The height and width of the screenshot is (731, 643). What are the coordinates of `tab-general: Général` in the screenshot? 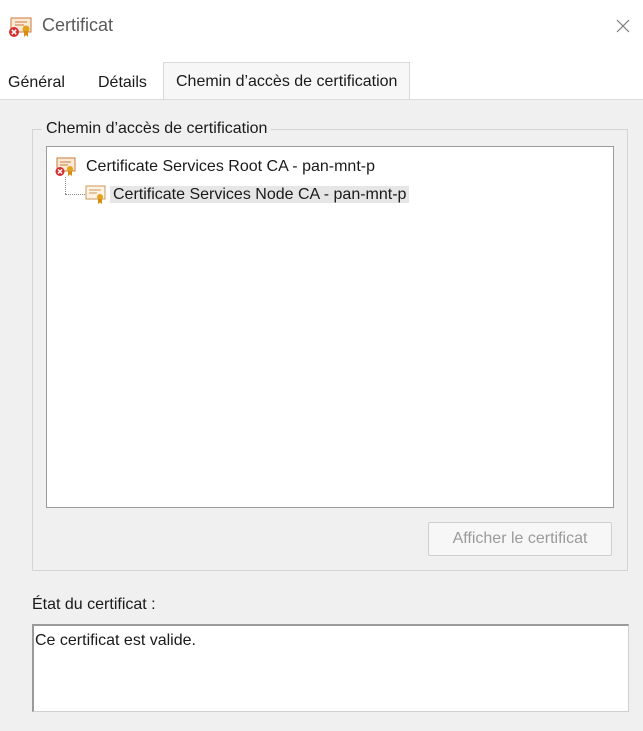 It's located at (36, 82).